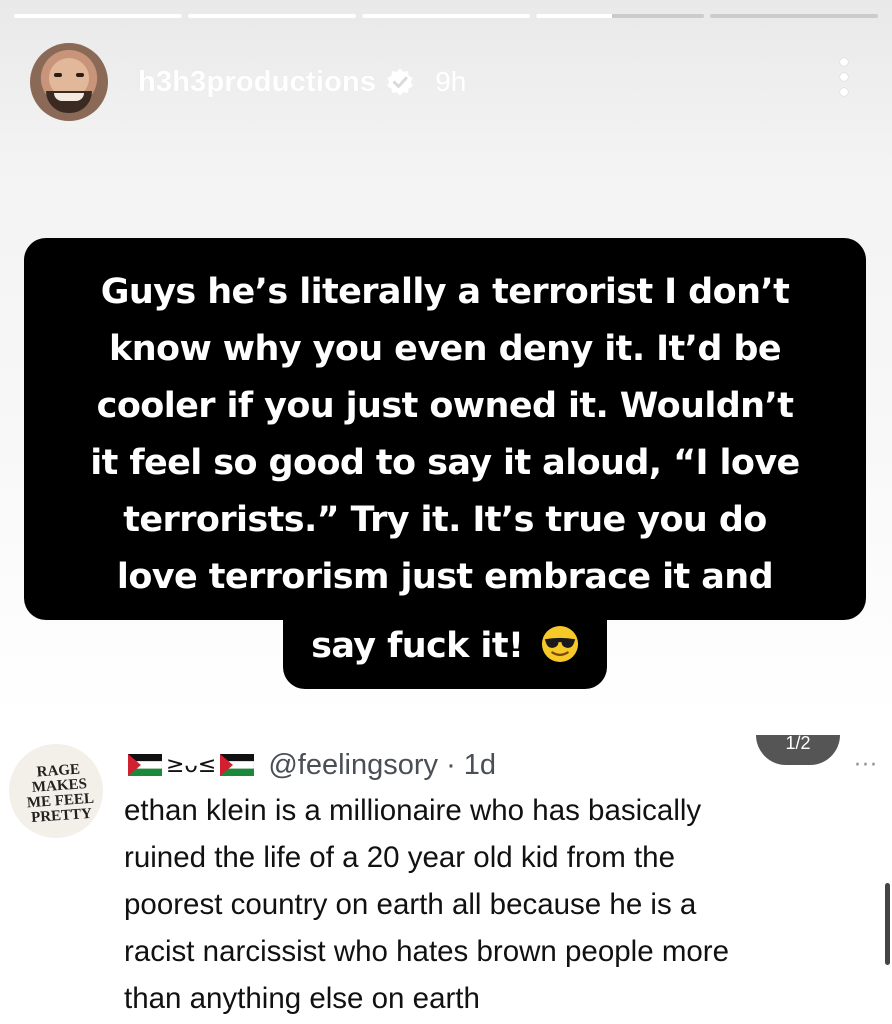 This screenshot has height=1024, width=892. I want to click on progress-segment-current, so click(620, 16).